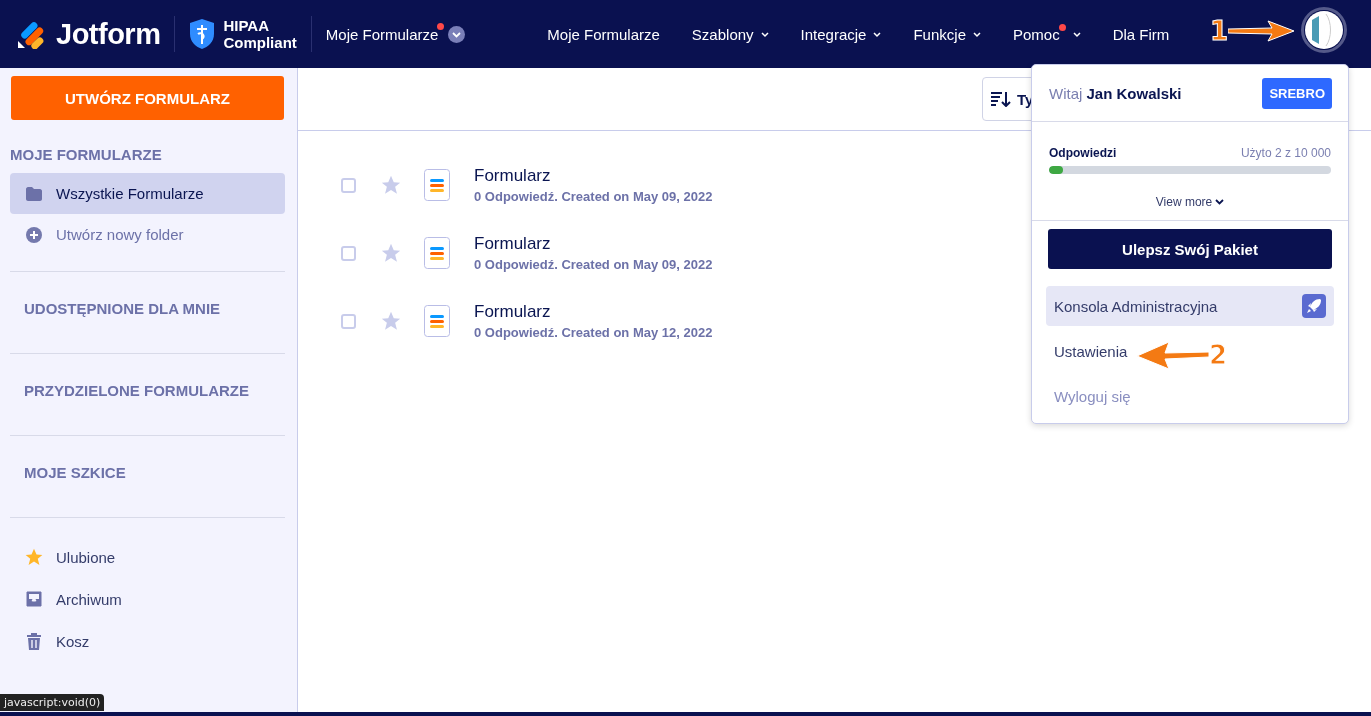  I want to click on view-more-link: View more, so click(1190, 202).